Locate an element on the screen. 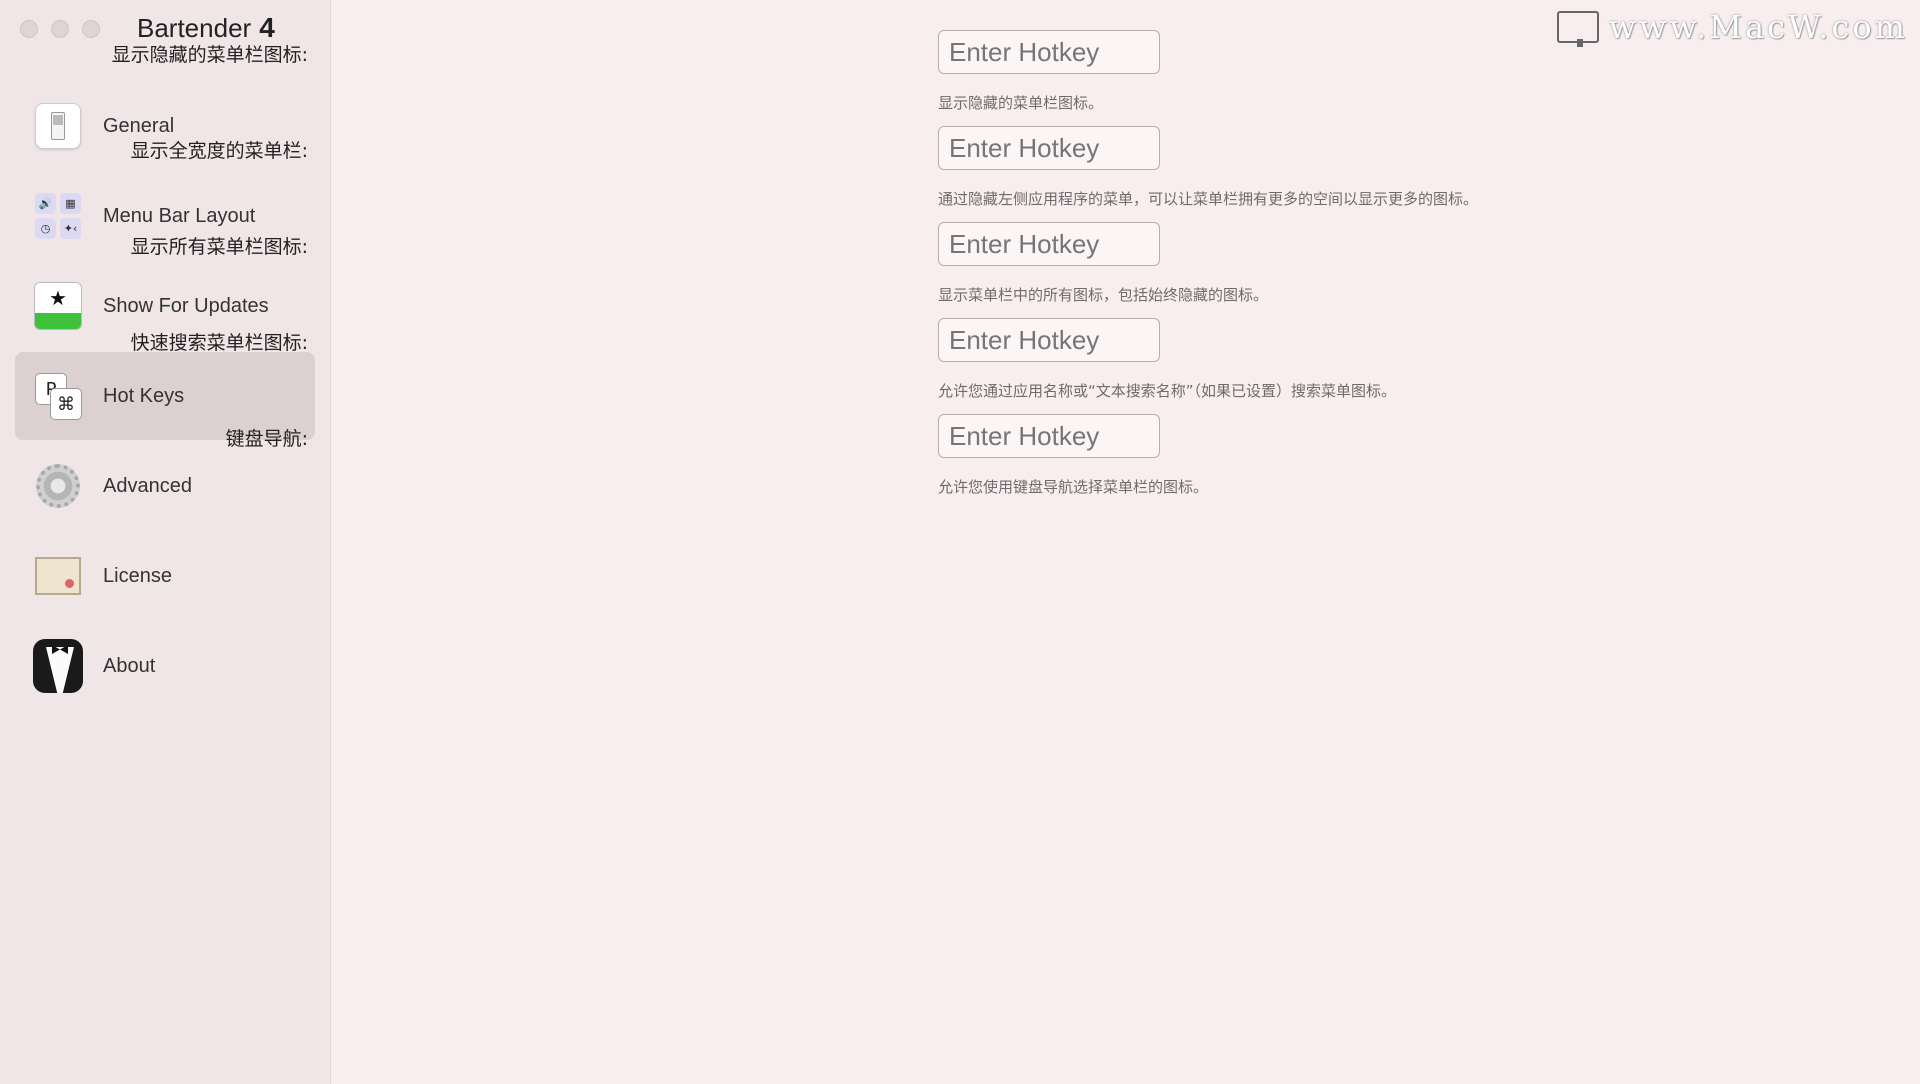 This screenshot has width=1920, height=1084. hotkey-row-show-hidden: 显示隐藏的菜单栏图标: 显示隐藏的菜单栏图标。 is located at coordinates (821, 83).